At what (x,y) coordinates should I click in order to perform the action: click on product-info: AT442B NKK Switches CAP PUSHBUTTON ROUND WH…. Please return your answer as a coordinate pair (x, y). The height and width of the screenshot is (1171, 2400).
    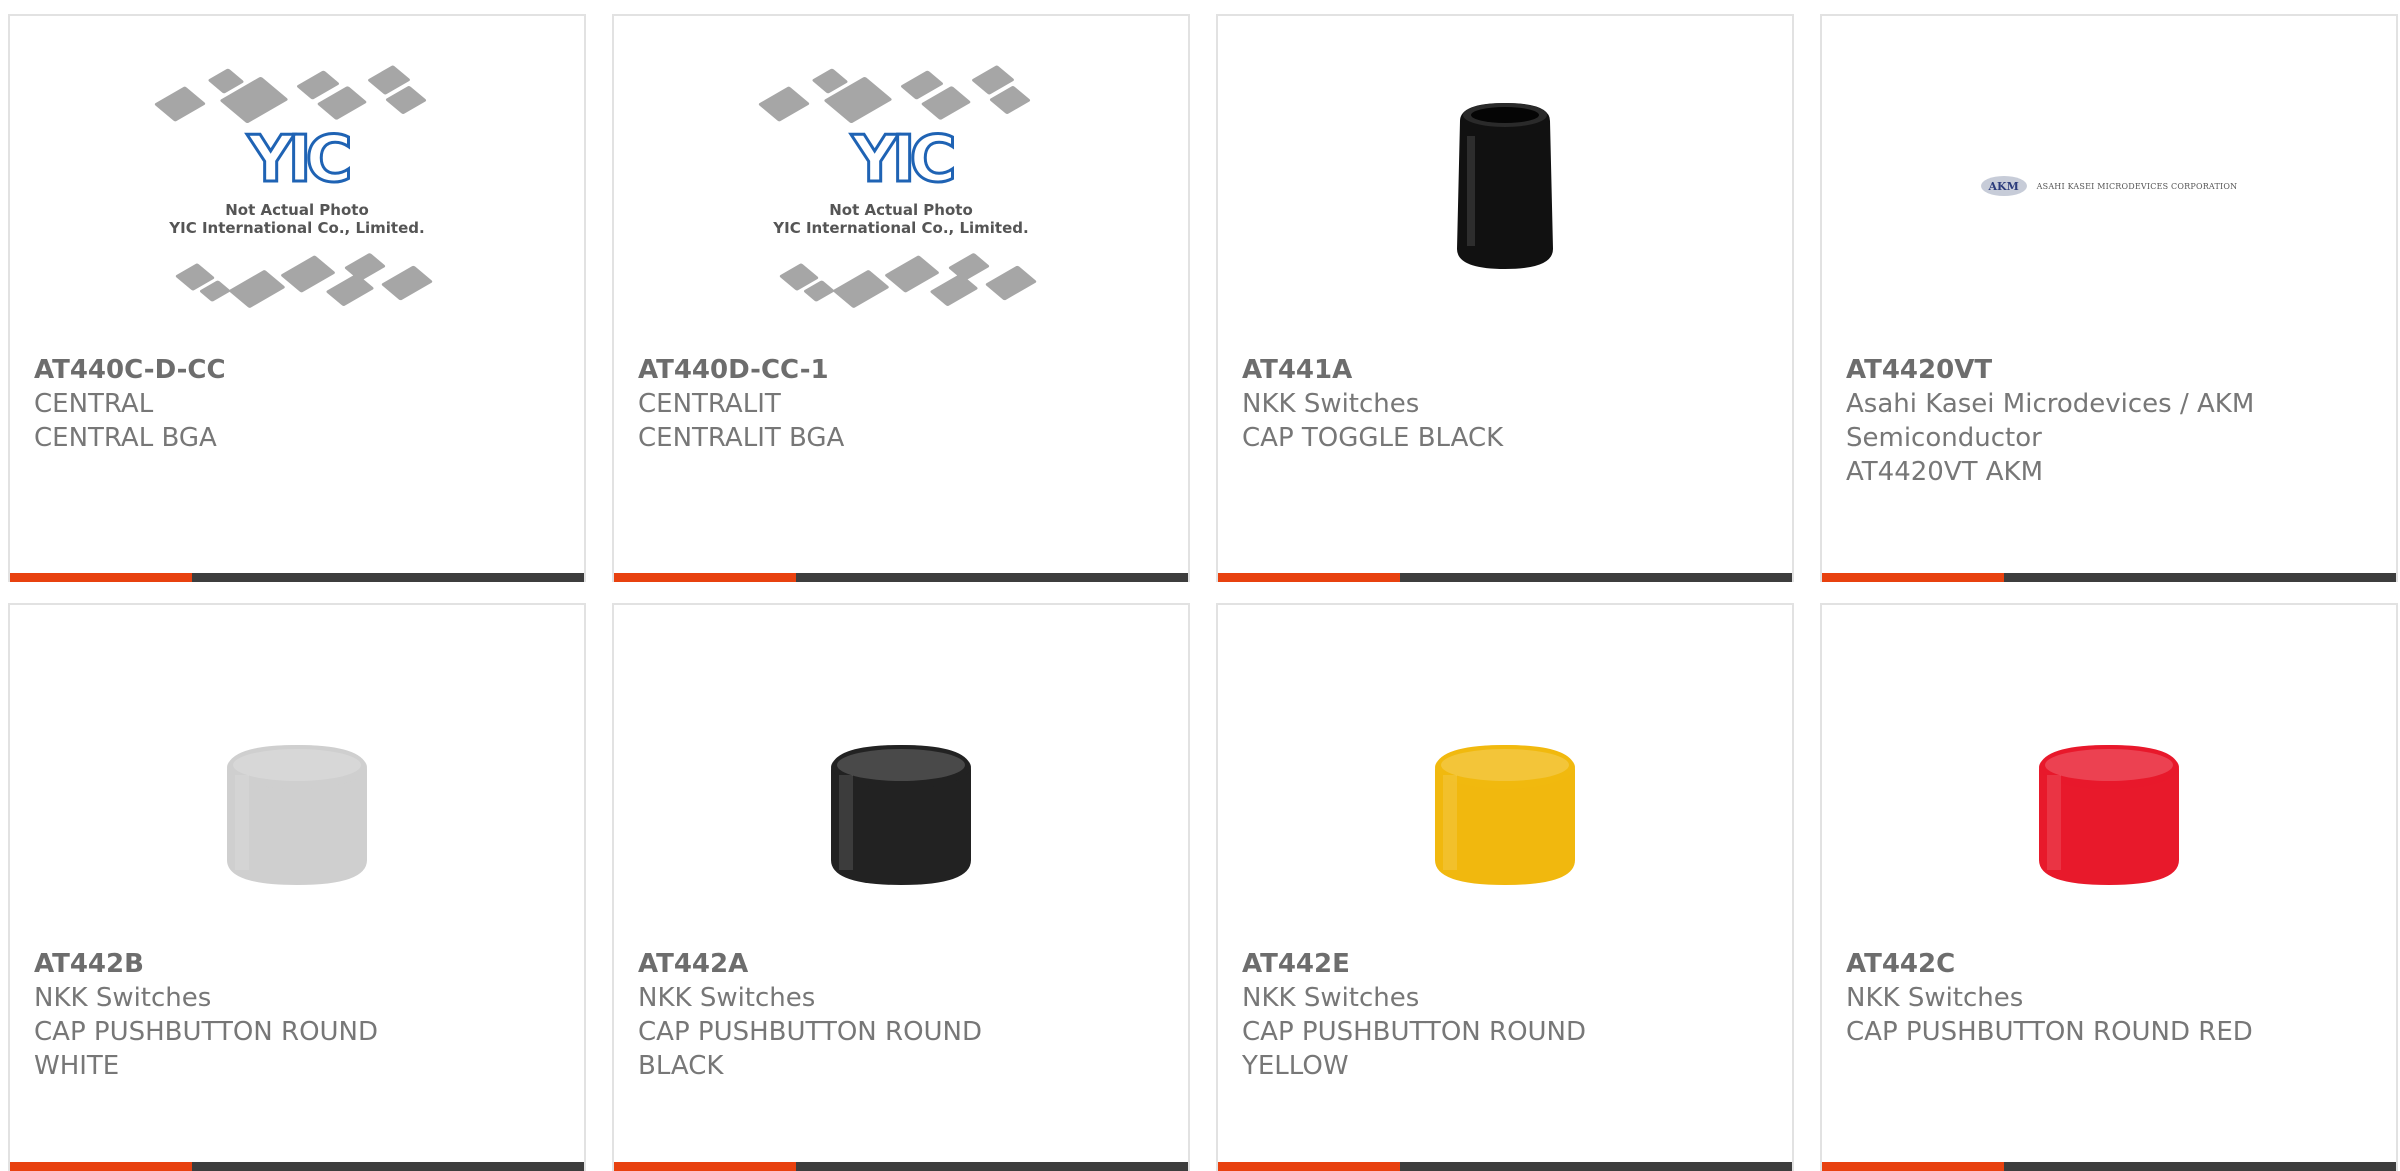
    Looking at the image, I should click on (297, 1015).